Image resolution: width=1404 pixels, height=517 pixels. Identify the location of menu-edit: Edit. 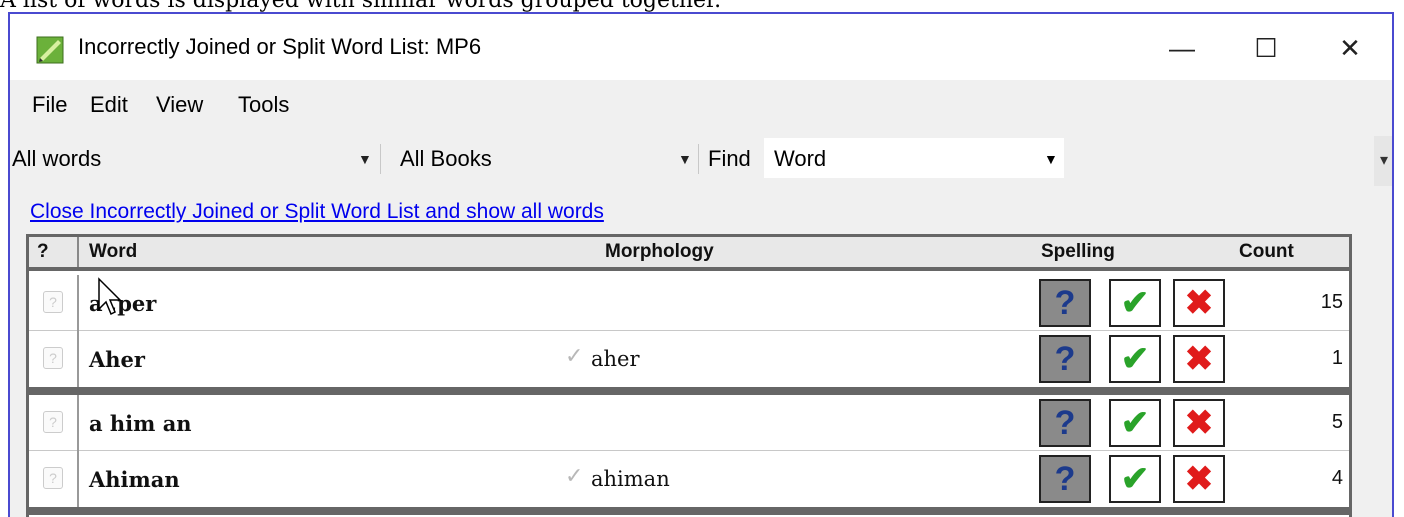
(109, 105).